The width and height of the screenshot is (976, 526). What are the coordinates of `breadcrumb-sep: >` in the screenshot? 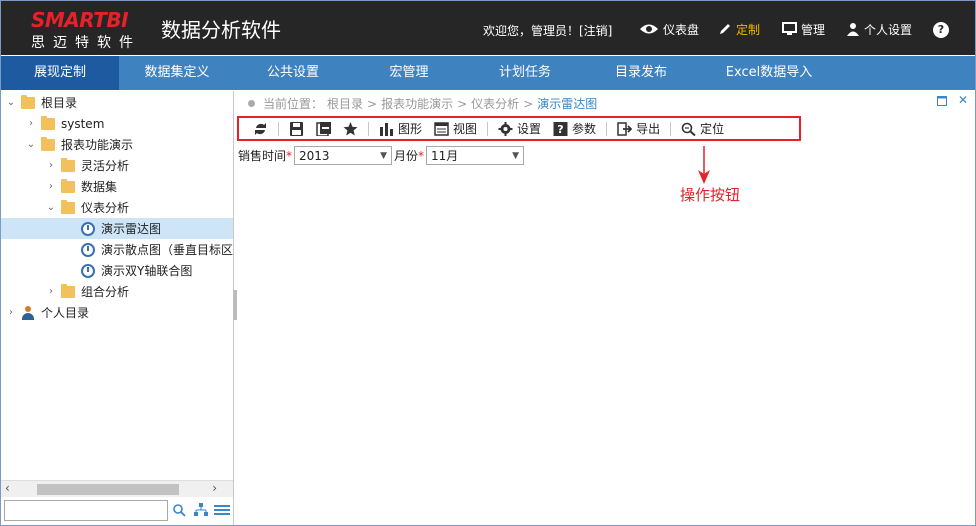 It's located at (372, 103).